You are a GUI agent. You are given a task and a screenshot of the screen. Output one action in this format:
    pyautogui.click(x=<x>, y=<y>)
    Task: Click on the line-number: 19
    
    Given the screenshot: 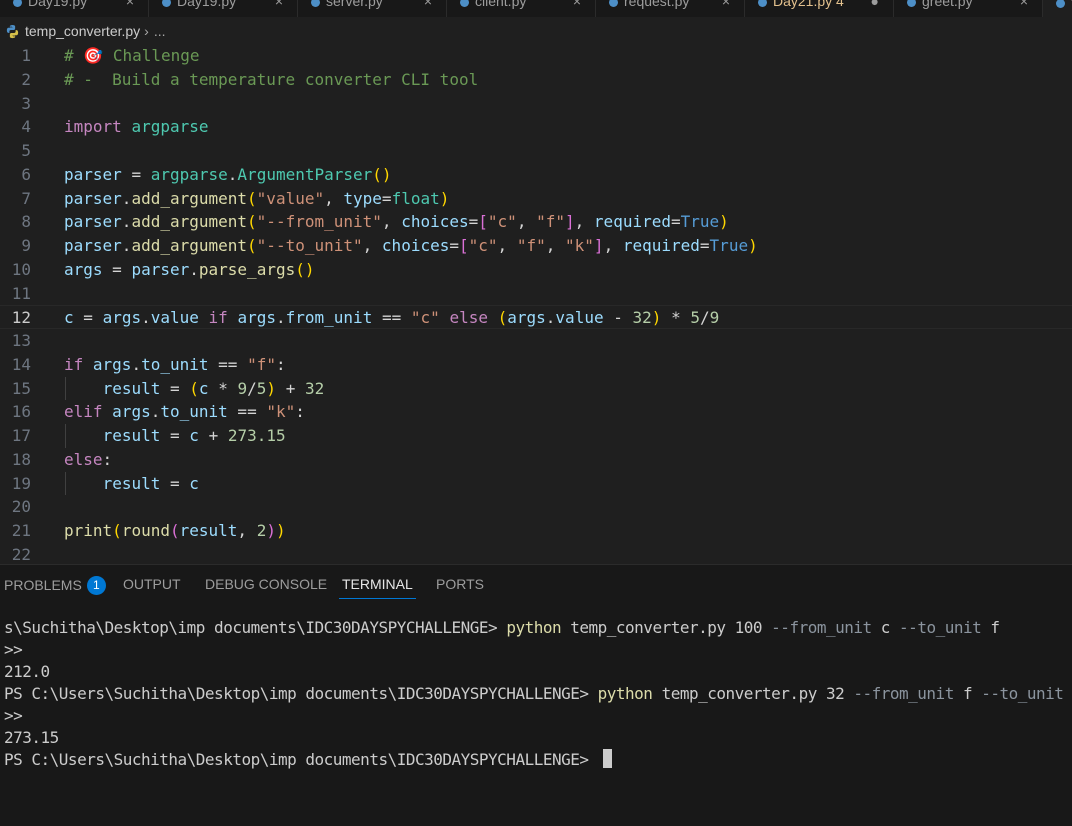 What is the action you would take?
    pyautogui.click(x=21, y=483)
    